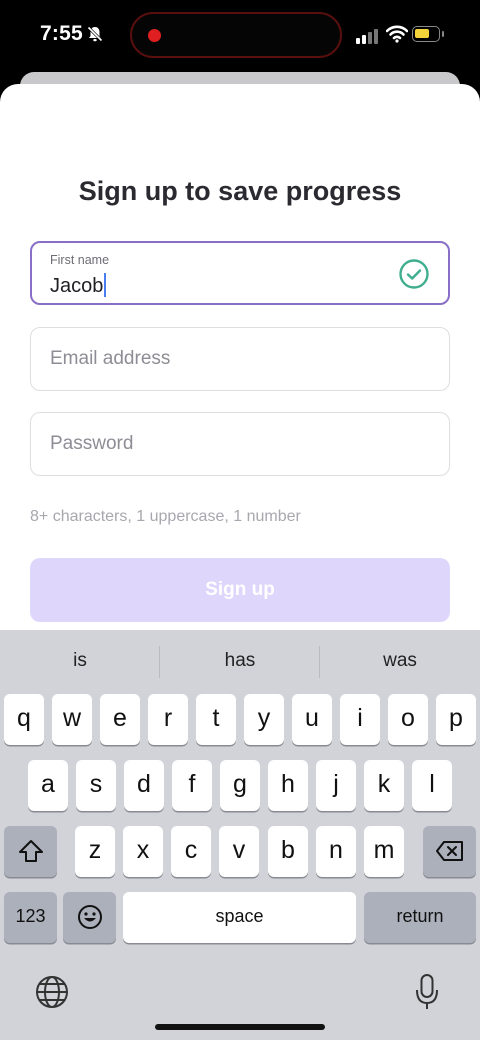 This screenshot has height=1040, width=480. What do you see at coordinates (432, 785) in the screenshot?
I see `key-l: l` at bounding box center [432, 785].